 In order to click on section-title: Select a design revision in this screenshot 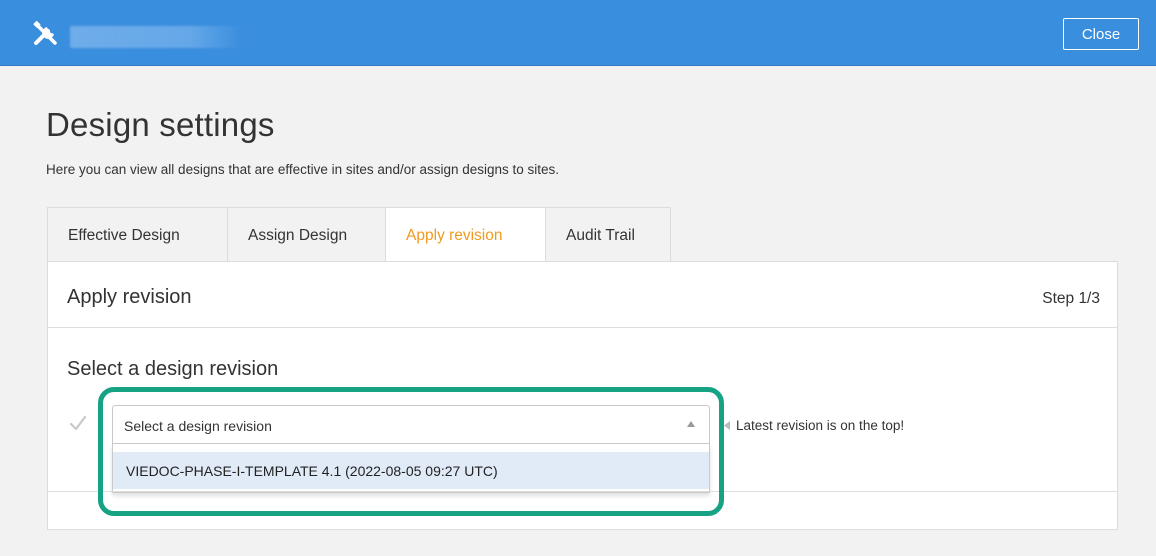, I will do `click(173, 369)`.